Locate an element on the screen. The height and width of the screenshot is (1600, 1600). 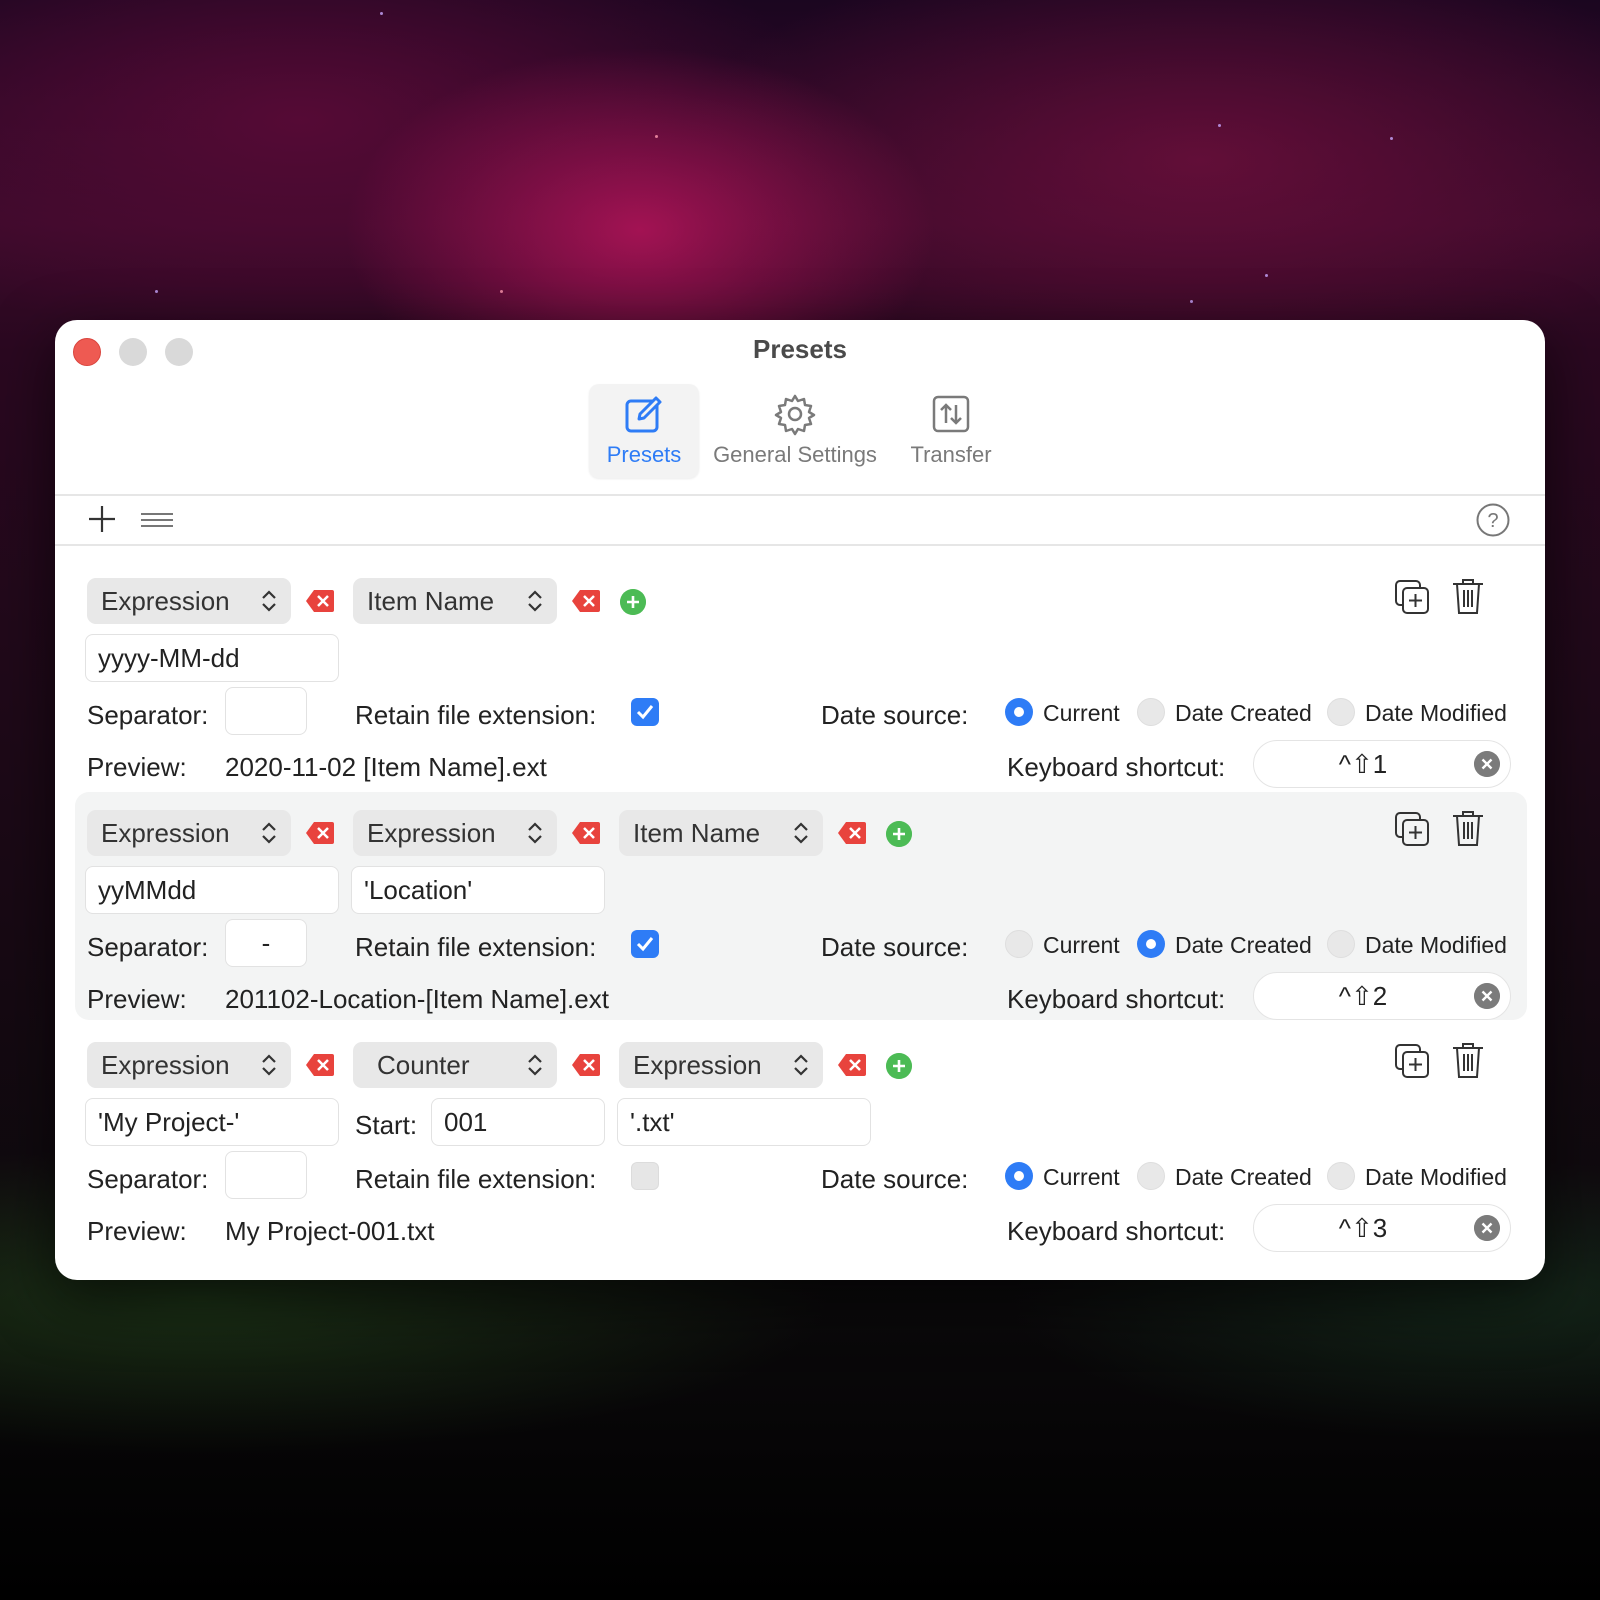
tab-general-settings-label: General Settings is located at coordinates (795, 454).